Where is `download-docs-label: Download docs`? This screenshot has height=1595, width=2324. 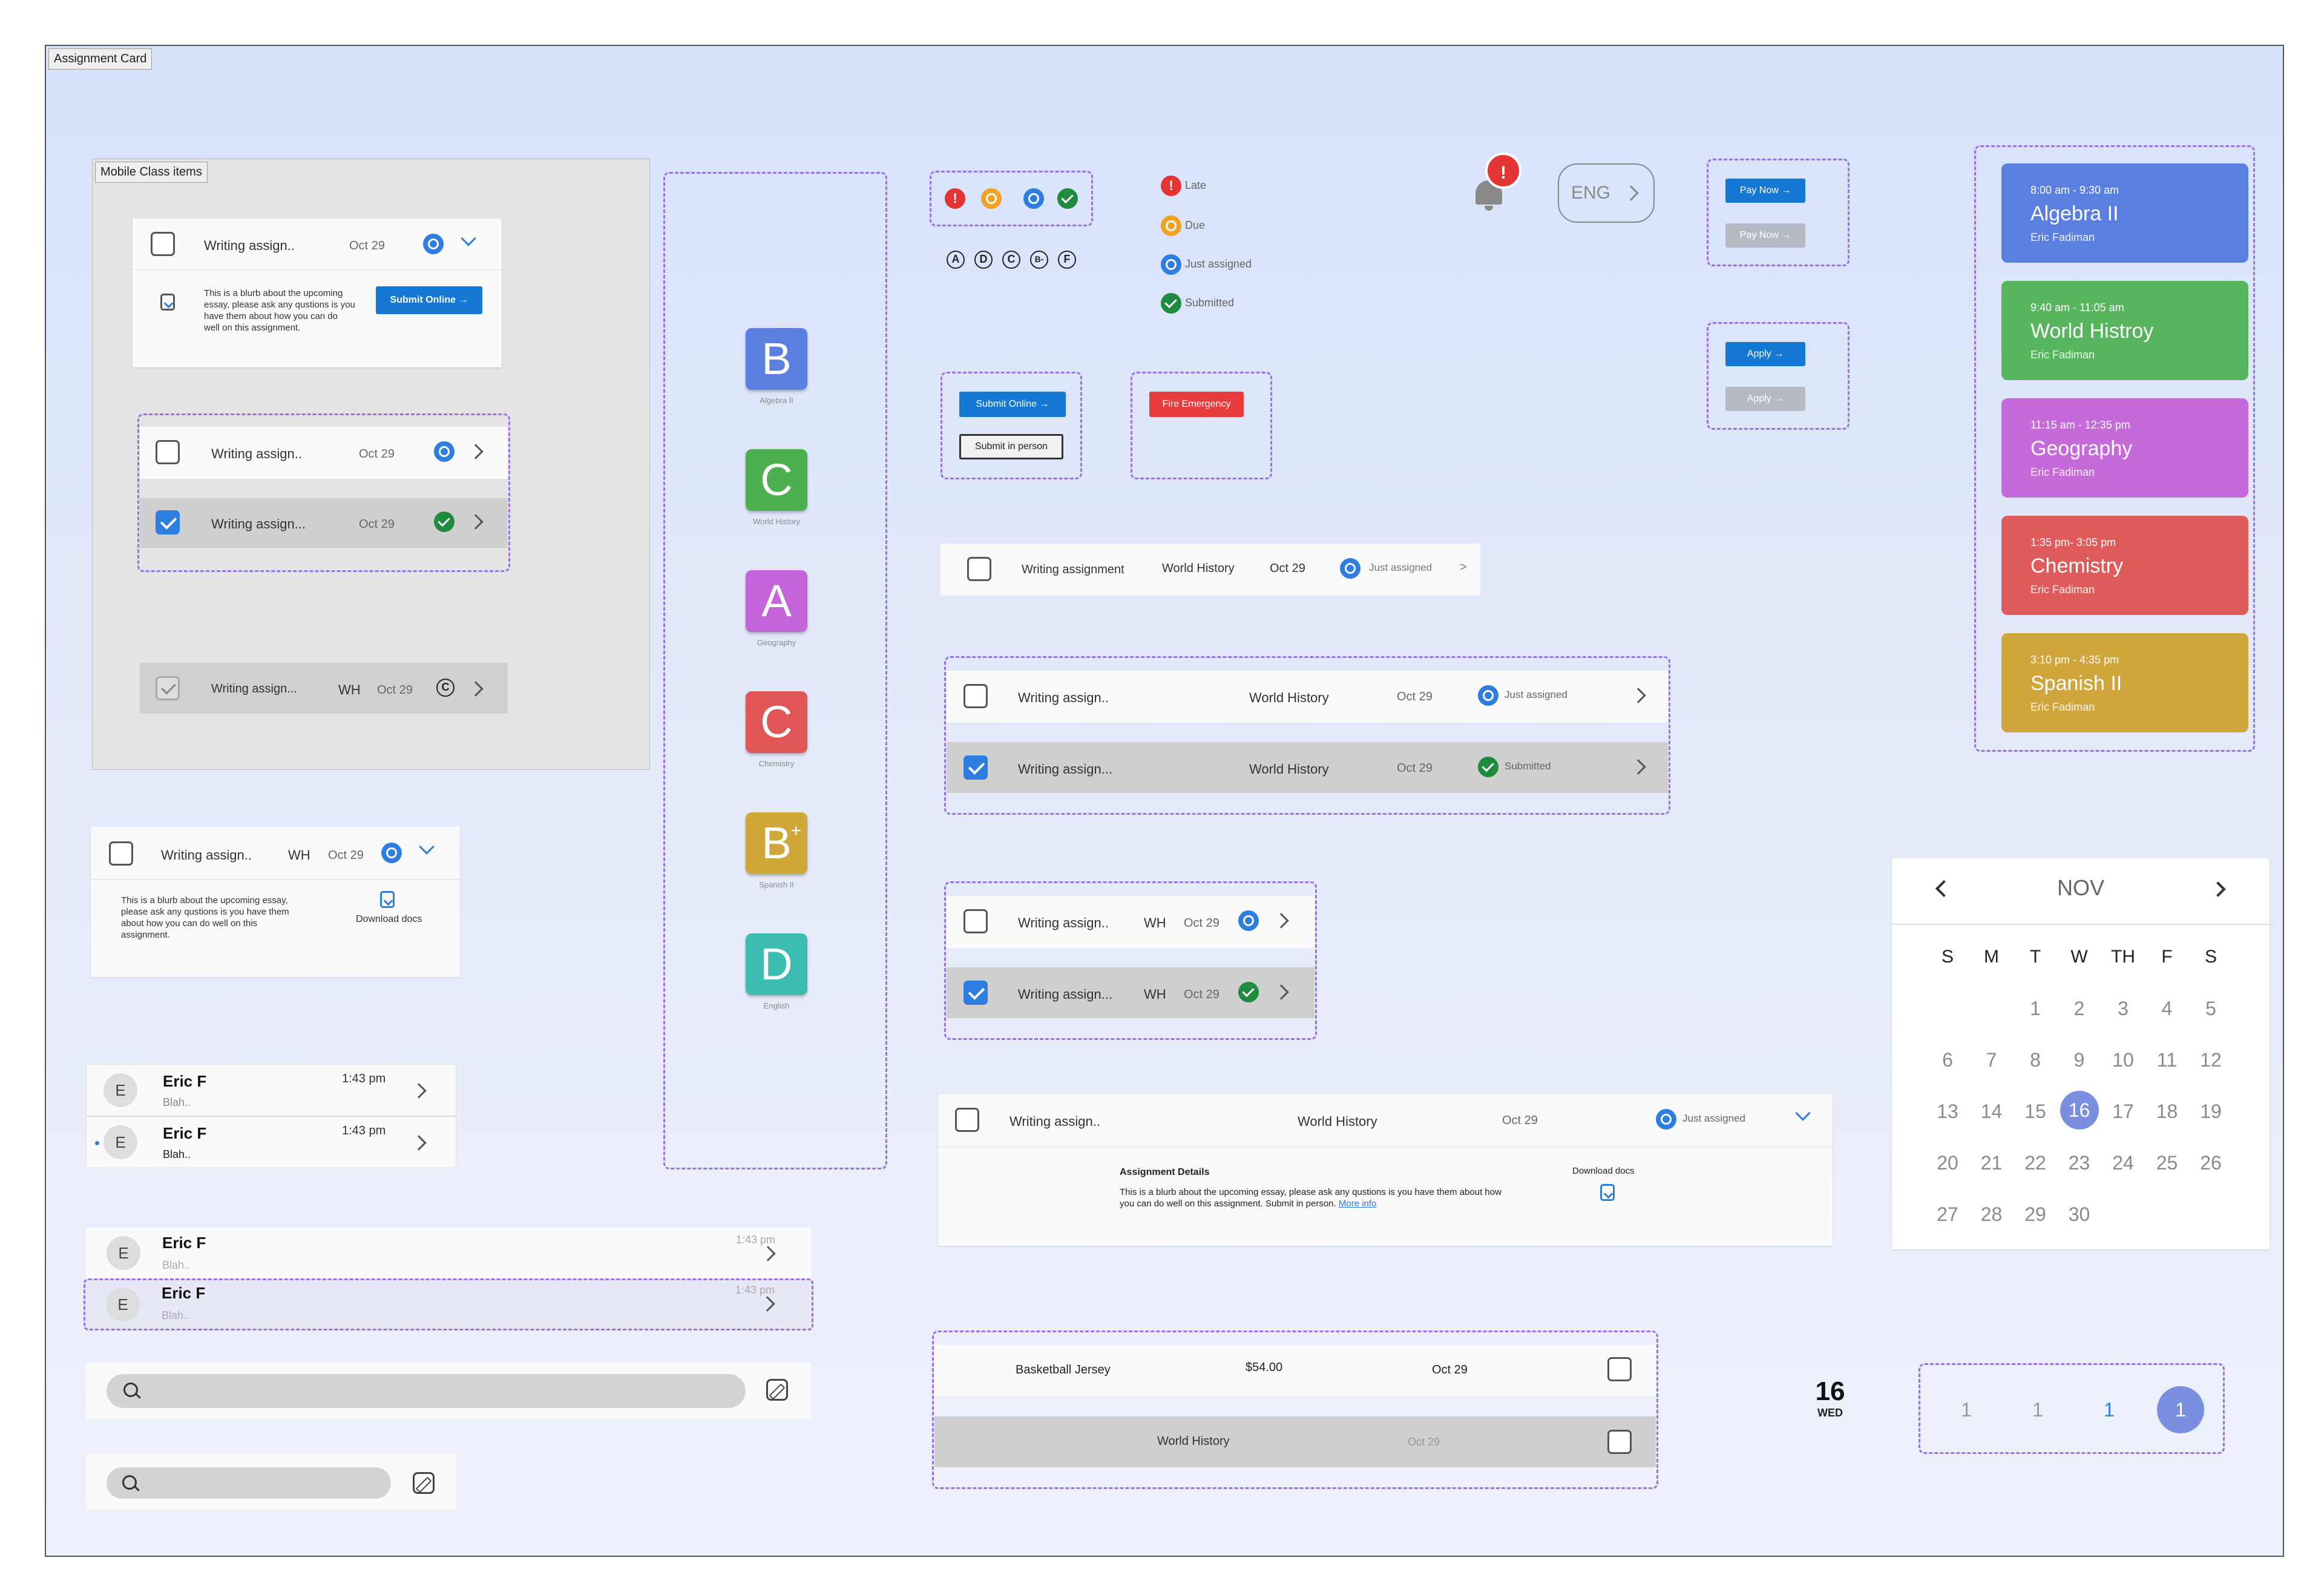
download-docs-label: Download docs is located at coordinates (1603, 1171).